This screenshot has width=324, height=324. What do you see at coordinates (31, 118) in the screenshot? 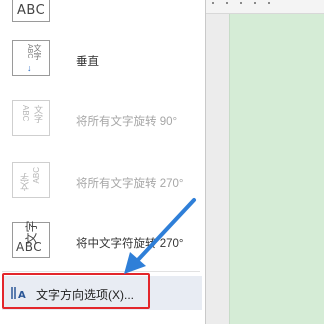
I see `rotate-90-icon: 文字 ABC` at bounding box center [31, 118].